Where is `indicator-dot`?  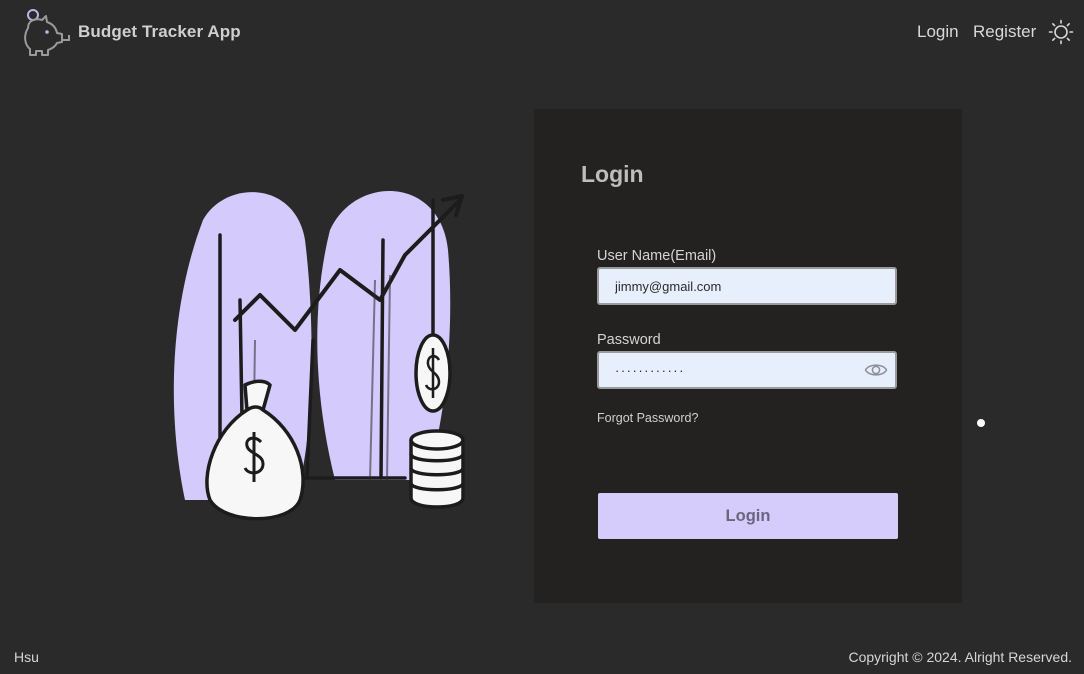
indicator-dot is located at coordinates (981, 423).